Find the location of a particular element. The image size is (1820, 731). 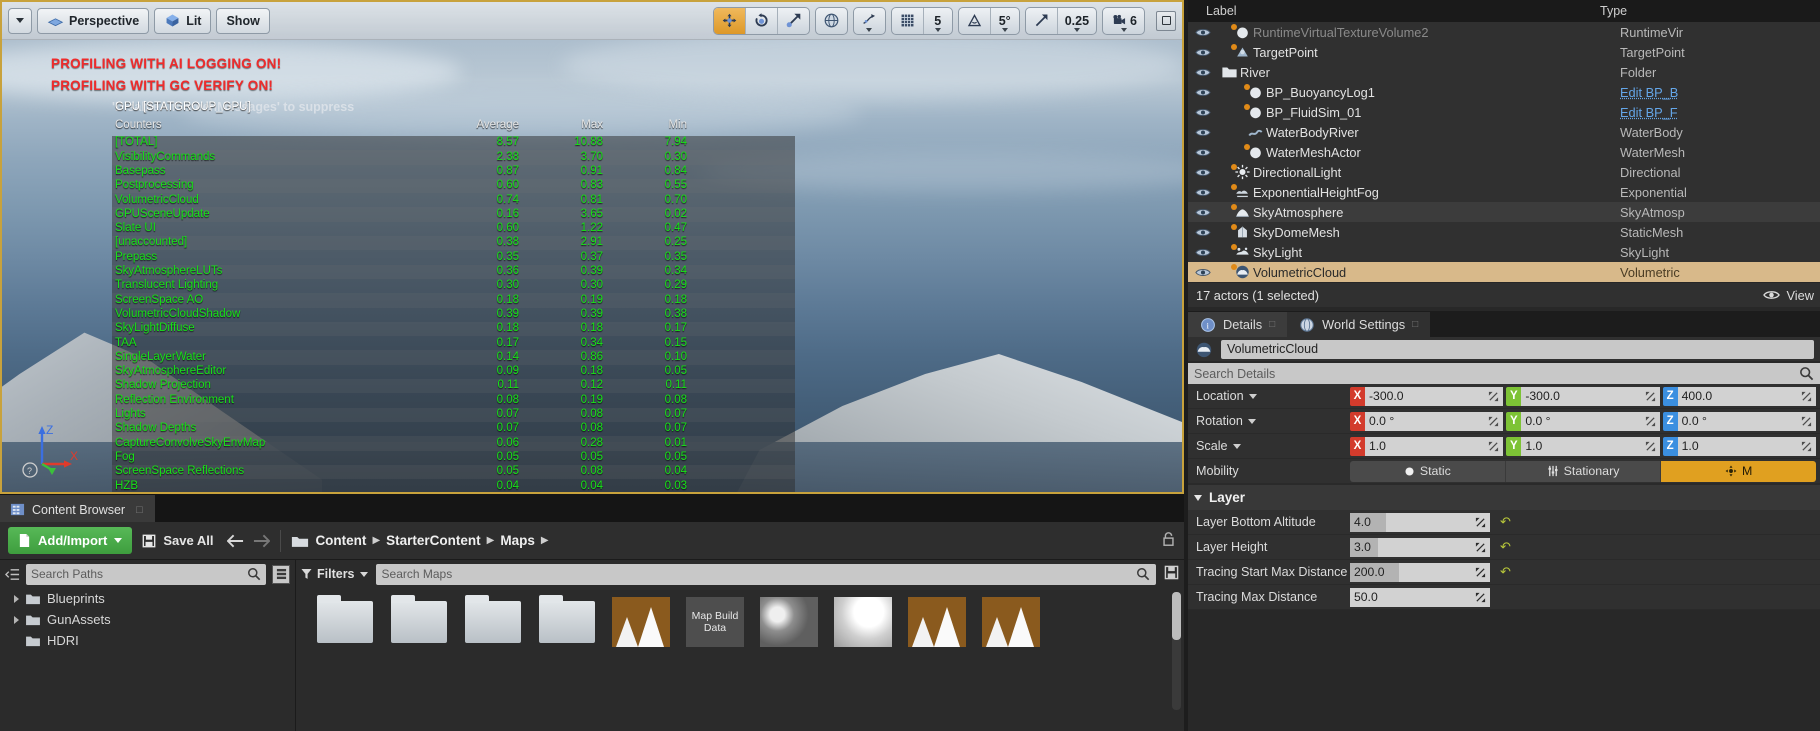

asset-tile: Map Build Data is located at coordinates (715, 622).